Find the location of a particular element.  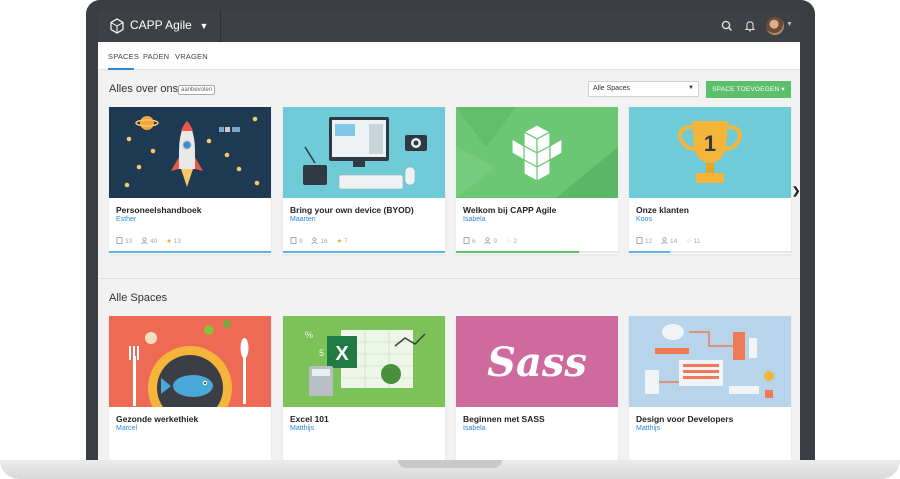

sass-logo-lettering: Sass is located at coordinates (537, 362).